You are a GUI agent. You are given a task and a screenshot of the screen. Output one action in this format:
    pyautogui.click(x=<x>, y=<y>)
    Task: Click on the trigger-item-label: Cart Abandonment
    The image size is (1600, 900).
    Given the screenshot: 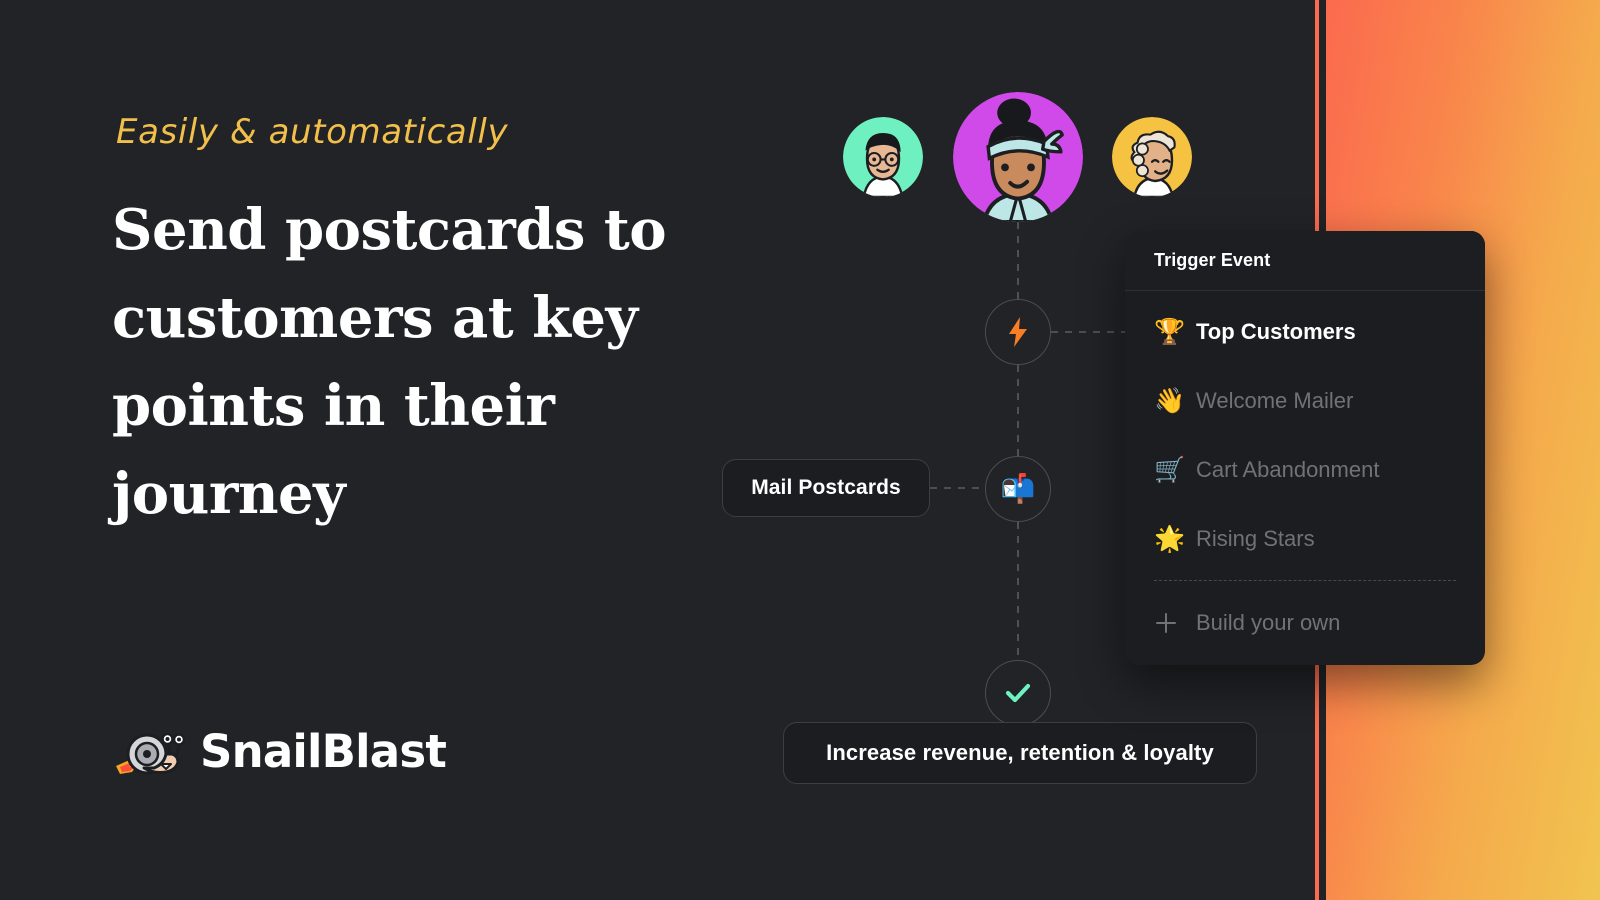 What is the action you would take?
    pyautogui.click(x=1288, y=469)
    